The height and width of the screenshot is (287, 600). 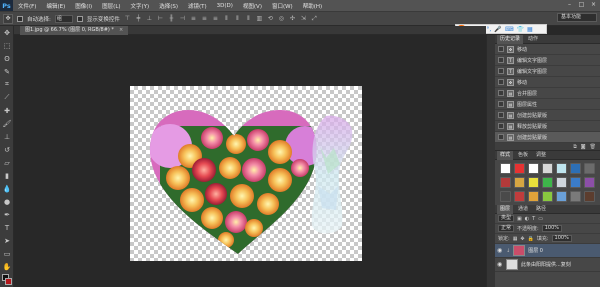 What do you see at coordinates (547, 60) in the screenshot?
I see `history-item: T 编辑文字图层` at bounding box center [547, 60].